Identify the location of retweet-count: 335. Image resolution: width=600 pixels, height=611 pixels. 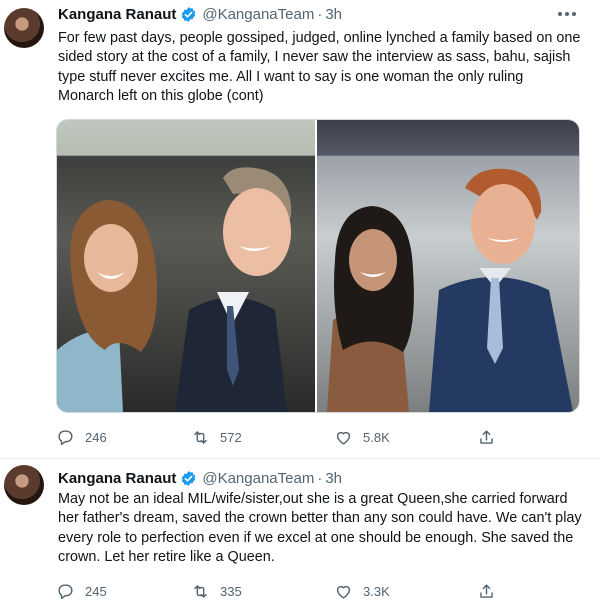
(231, 591).